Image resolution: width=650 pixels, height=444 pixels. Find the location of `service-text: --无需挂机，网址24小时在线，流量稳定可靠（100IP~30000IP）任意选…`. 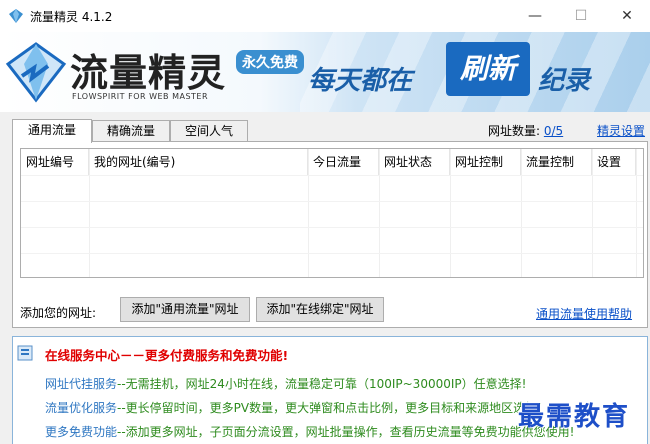

service-text: --无需挂机，网址24小时在线，流量稳定可靠（100IP~30000IP）任意选… is located at coordinates (322, 384).